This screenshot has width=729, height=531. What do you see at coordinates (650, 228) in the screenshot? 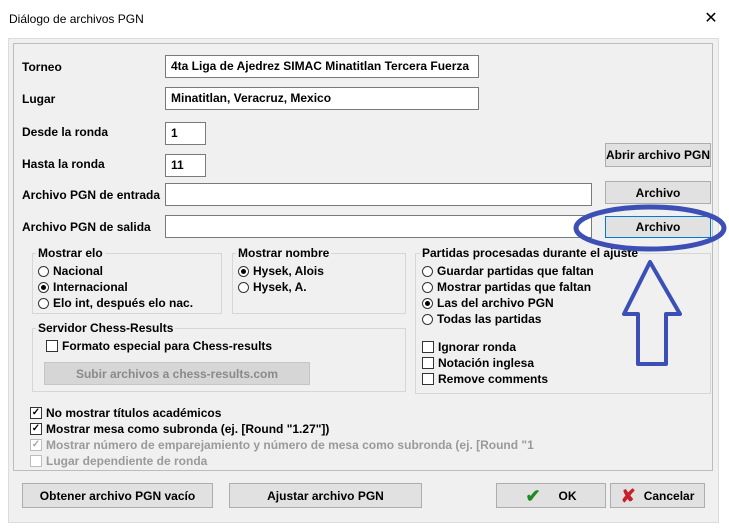
I see `highlight-ellipse` at bounding box center [650, 228].